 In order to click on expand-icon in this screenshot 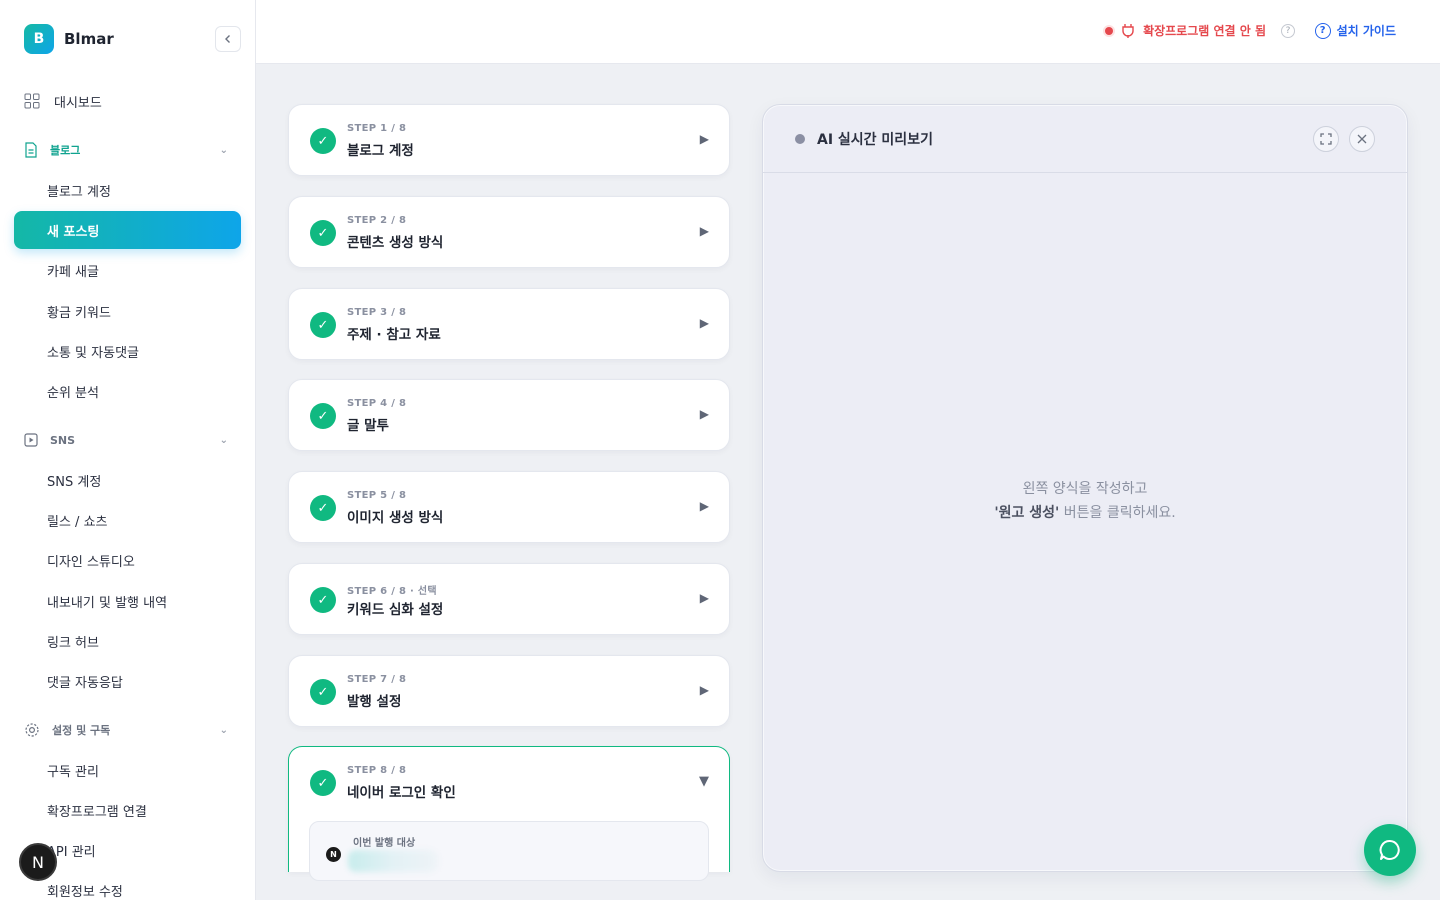, I will do `click(1326, 139)`.